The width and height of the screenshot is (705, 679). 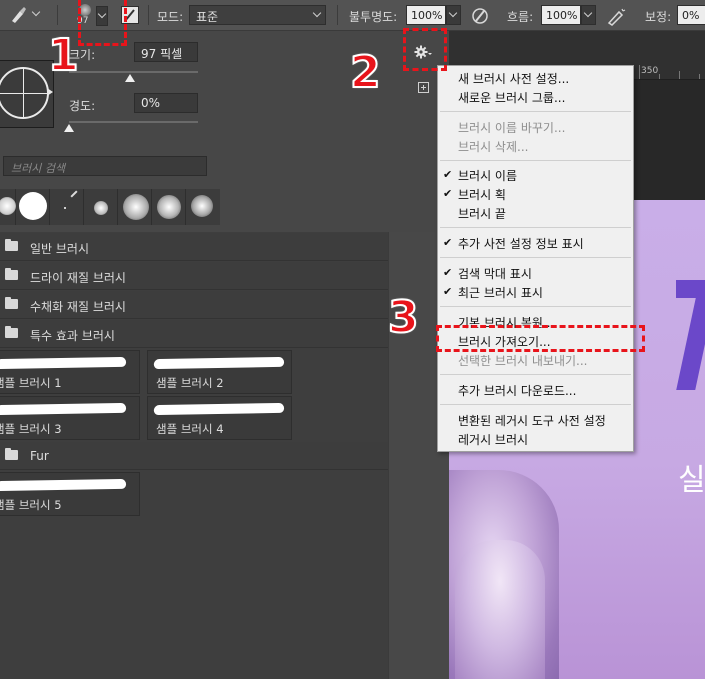 What do you see at coordinates (480, 16) in the screenshot?
I see `pressure-opacity-icon` at bounding box center [480, 16].